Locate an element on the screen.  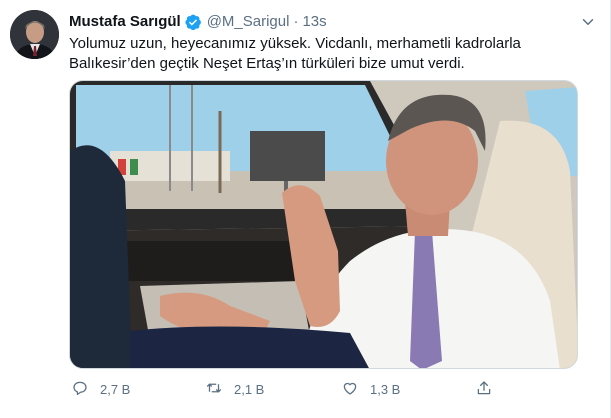
reply-button: 2,7 B is located at coordinates (100, 389).